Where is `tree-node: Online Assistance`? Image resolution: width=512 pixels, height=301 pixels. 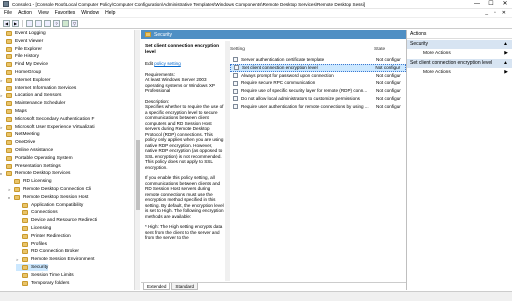 tree-node: Online Assistance is located at coordinates (26, 150).